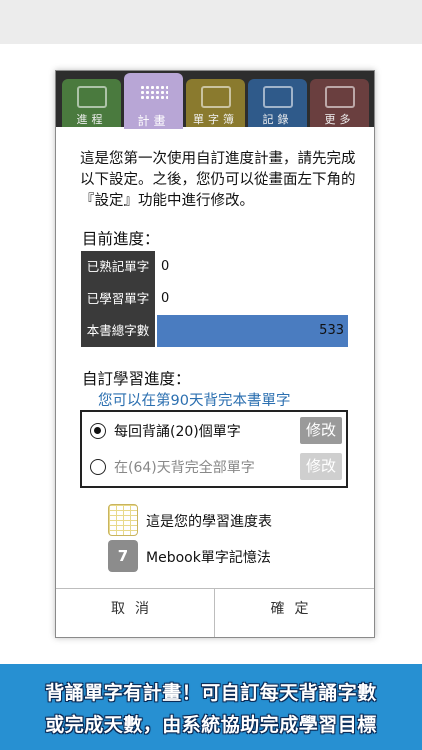  What do you see at coordinates (121, 239) in the screenshot?
I see `progress-title: 目前進度：` at bounding box center [121, 239].